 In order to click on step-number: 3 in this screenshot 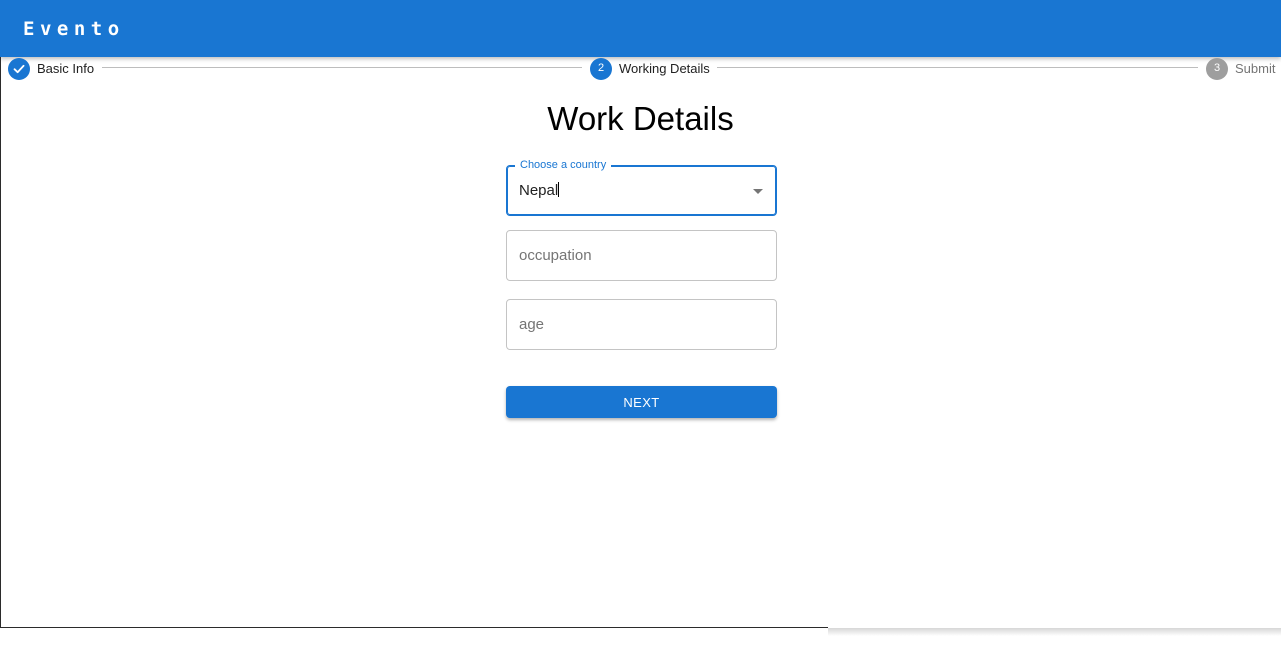, I will do `click(1217, 68)`.